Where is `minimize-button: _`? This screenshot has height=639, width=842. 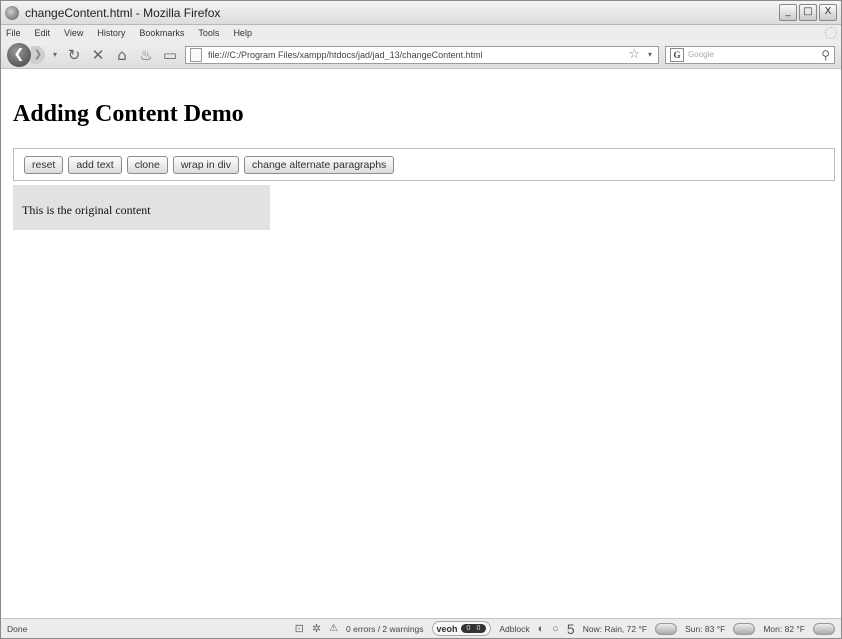 minimize-button: _ is located at coordinates (788, 12).